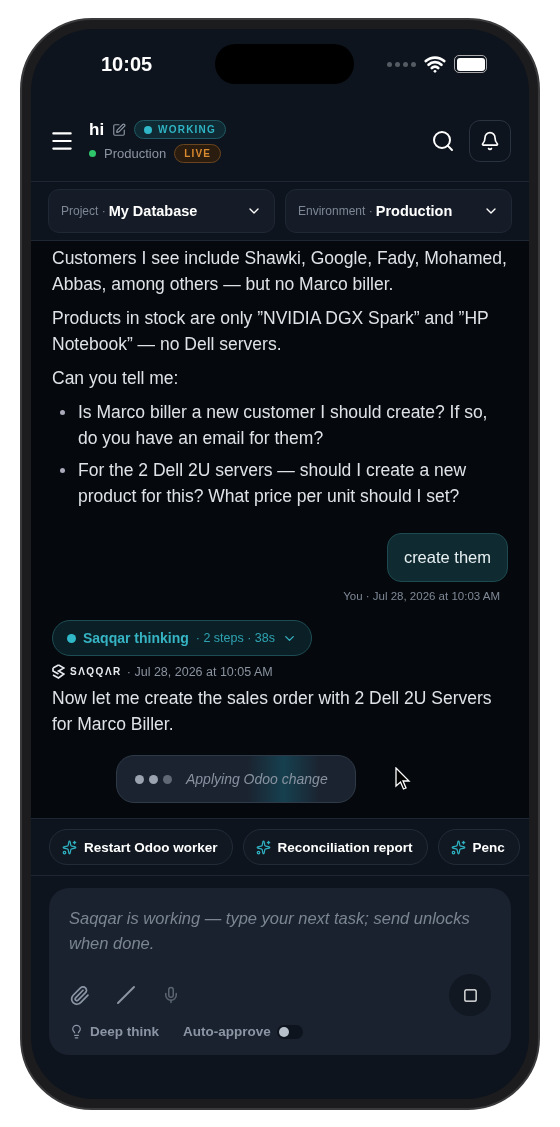 The image size is (560, 1127). I want to click on message-meta: You · Jul 28, 2026 at 10:03 AM, so click(421, 596).